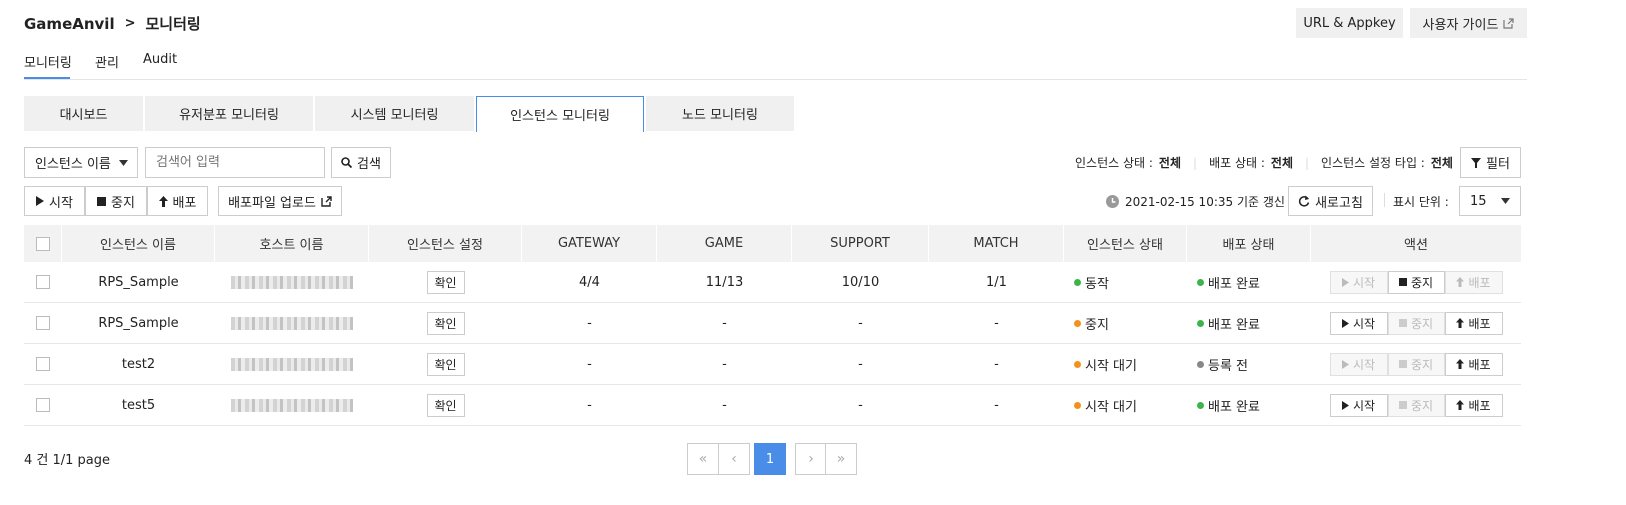 The width and height of the screenshot is (1626, 505). What do you see at coordinates (107, 61) in the screenshot?
I see `tab-management: 관리` at bounding box center [107, 61].